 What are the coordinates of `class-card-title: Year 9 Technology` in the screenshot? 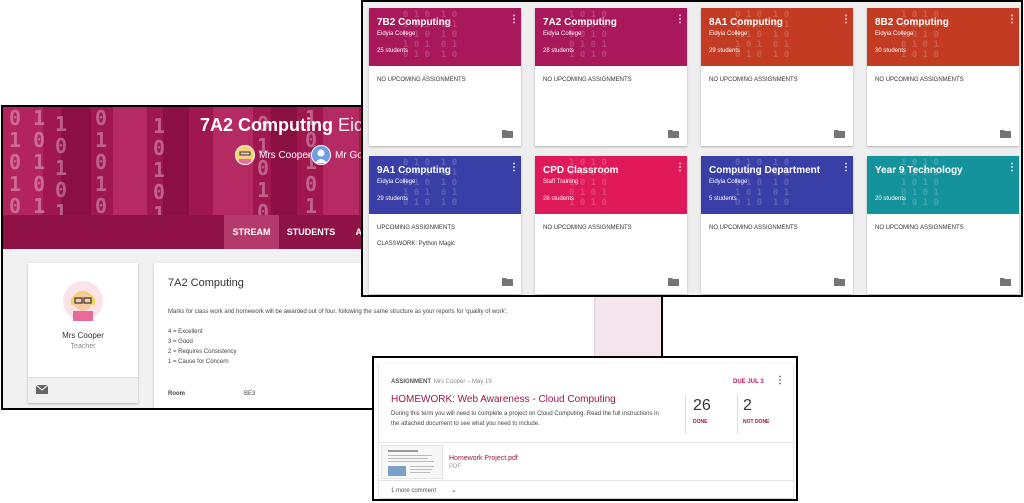 It's located at (919, 170).